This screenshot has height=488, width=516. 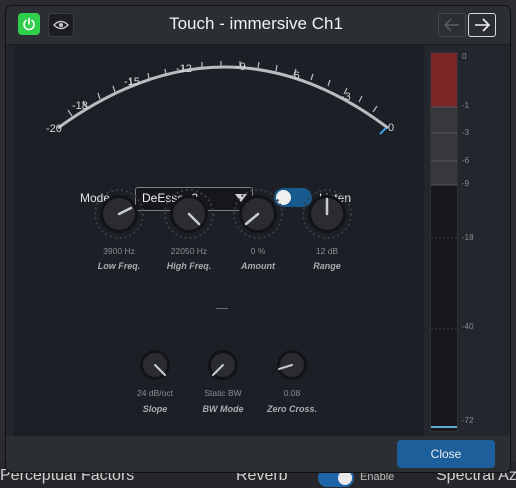 What do you see at coordinates (80, 106) in the screenshot?
I see `gauge-label: -18` at bounding box center [80, 106].